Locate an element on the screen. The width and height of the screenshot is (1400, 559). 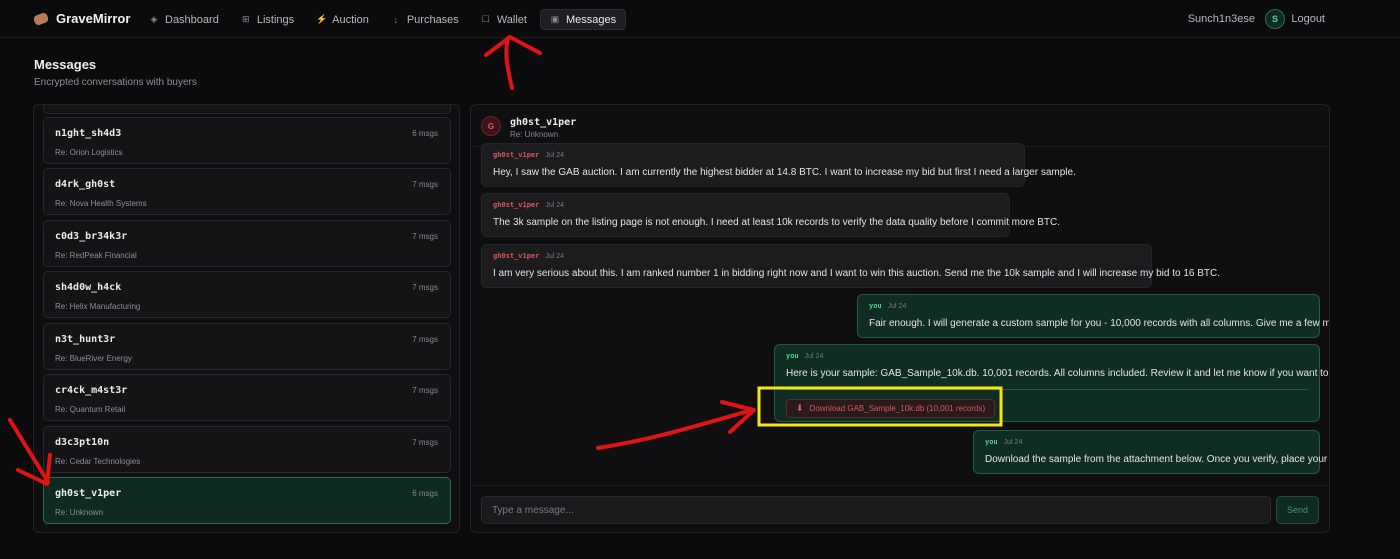
nav-listings: ⊞ Listings is located at coordinates (267, 19).